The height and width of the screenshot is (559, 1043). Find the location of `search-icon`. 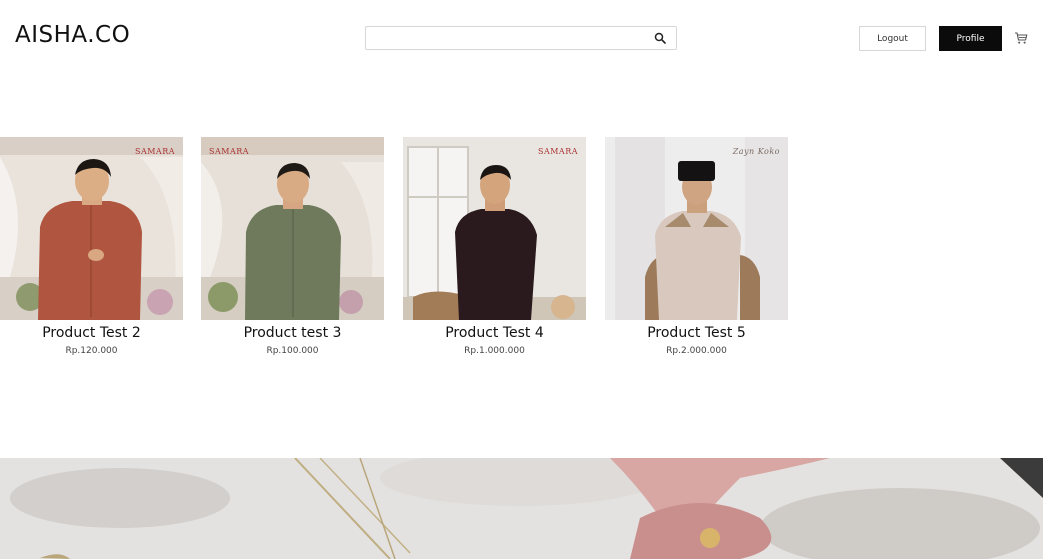

search-icon is located at coordinates (660, 38).